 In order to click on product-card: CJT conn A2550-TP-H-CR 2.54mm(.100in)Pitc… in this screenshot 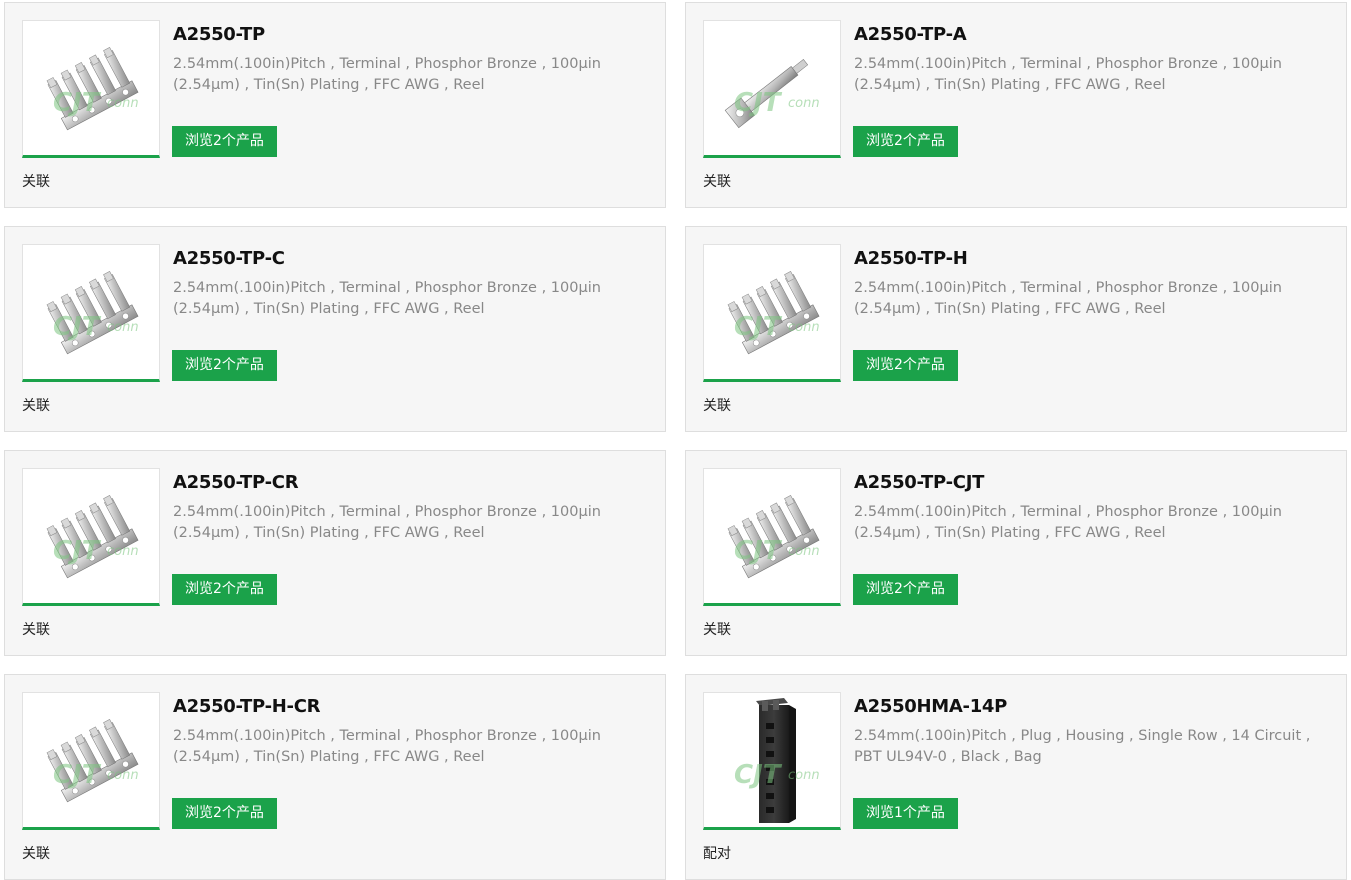, I will do `click(335, 777)`.